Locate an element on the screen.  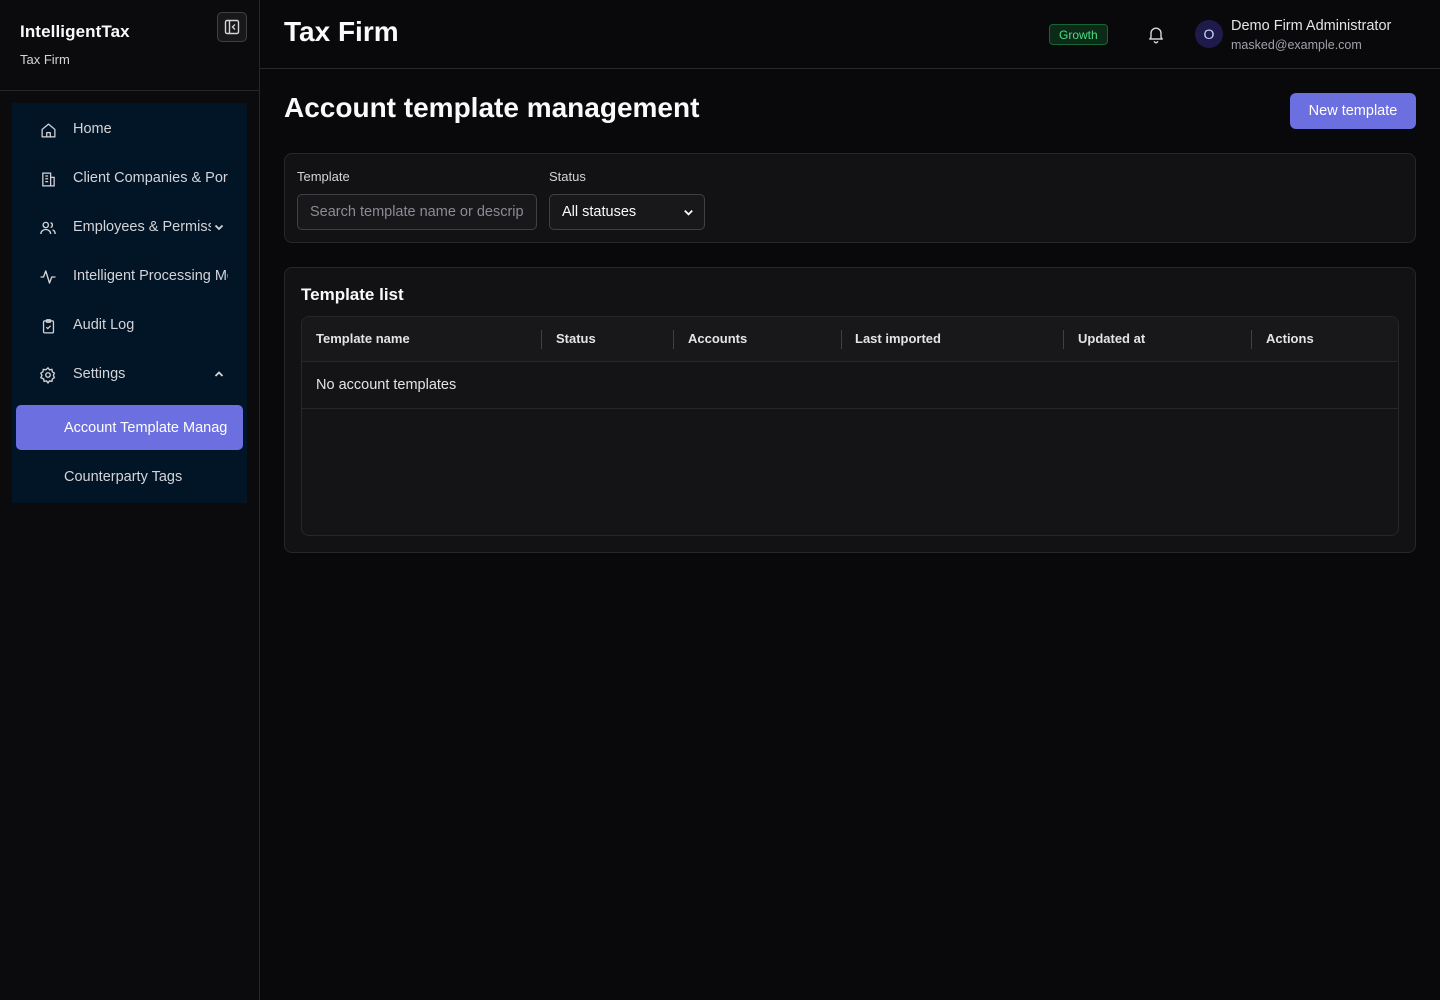
sidebar-item-home: Home is located at coordinates (129, 129).